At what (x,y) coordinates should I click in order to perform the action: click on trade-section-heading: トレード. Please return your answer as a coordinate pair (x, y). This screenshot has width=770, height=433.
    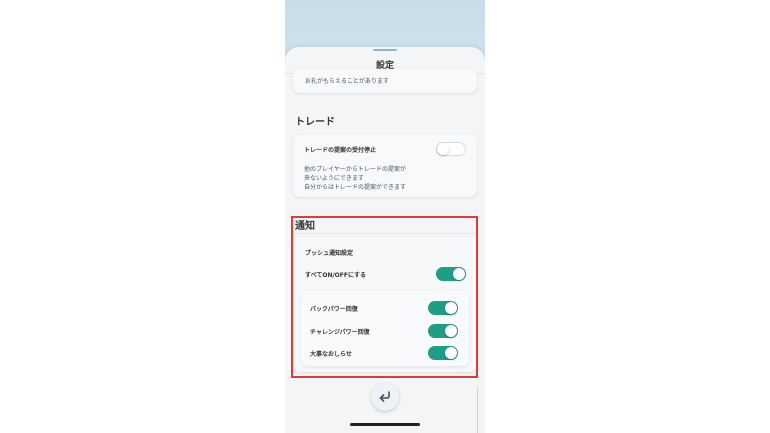
    Looking at the image, I should click on (315, 122).